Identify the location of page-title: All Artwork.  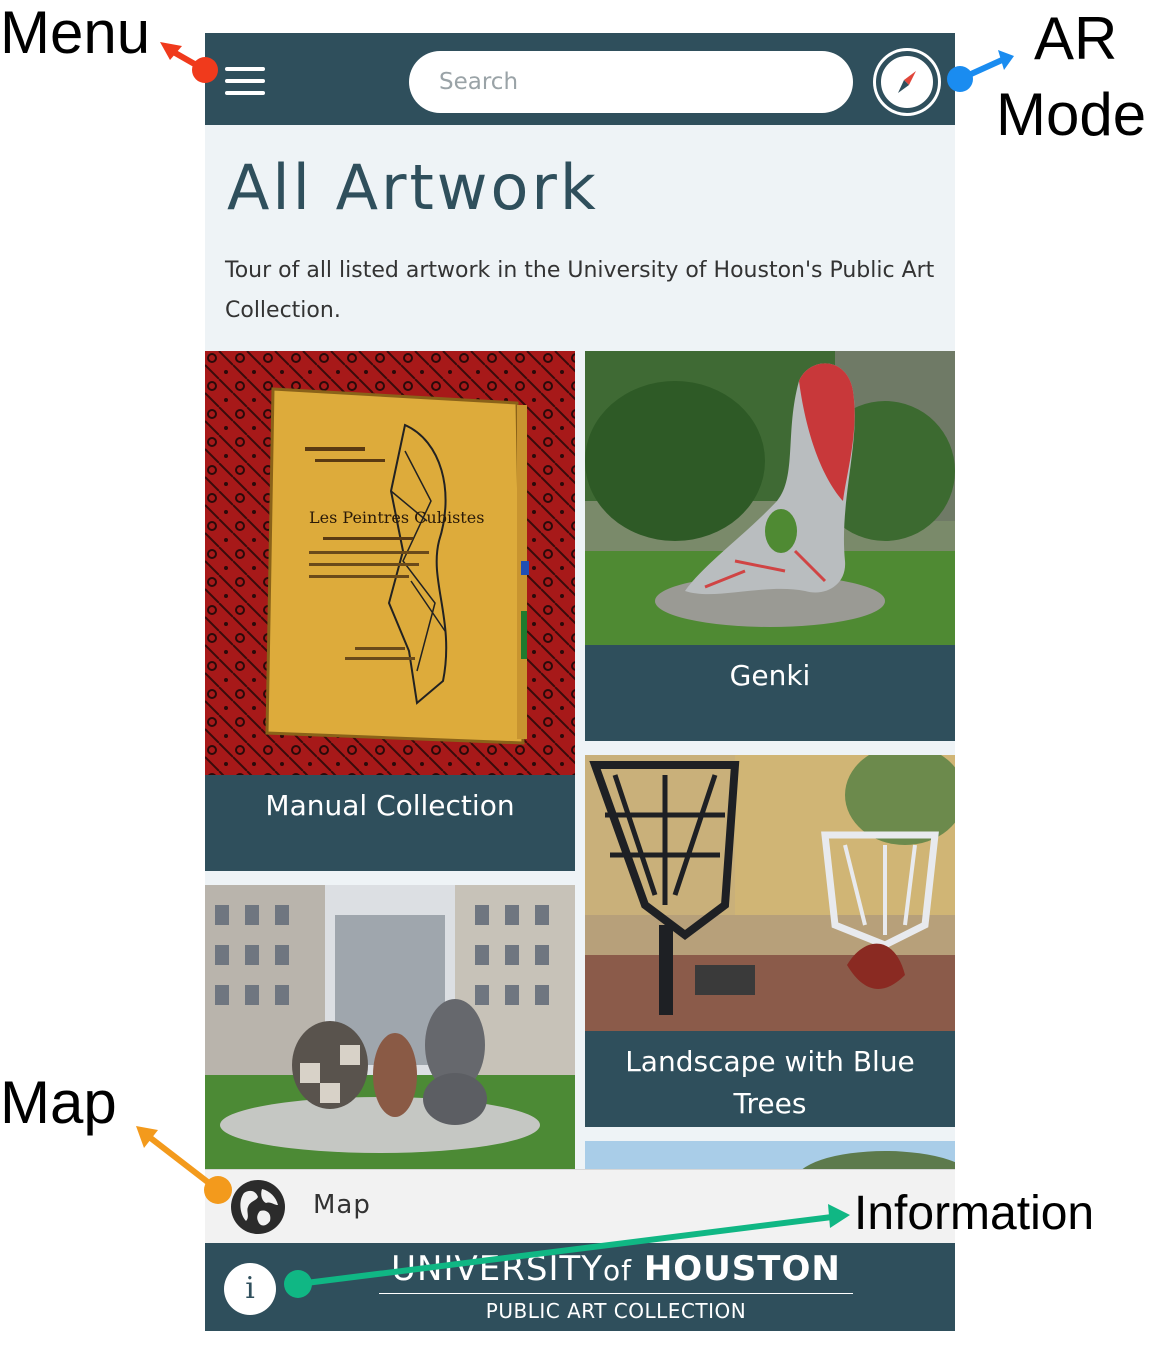
(413, 187).